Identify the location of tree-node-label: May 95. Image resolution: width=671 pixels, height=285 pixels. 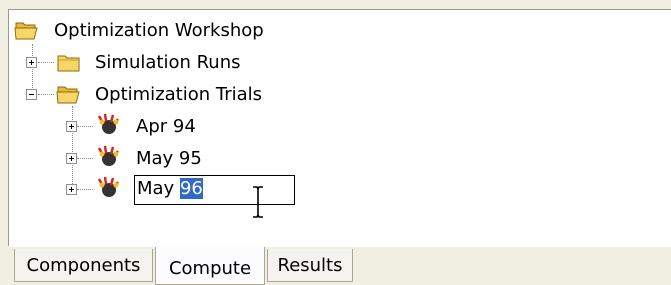
(169, 158).